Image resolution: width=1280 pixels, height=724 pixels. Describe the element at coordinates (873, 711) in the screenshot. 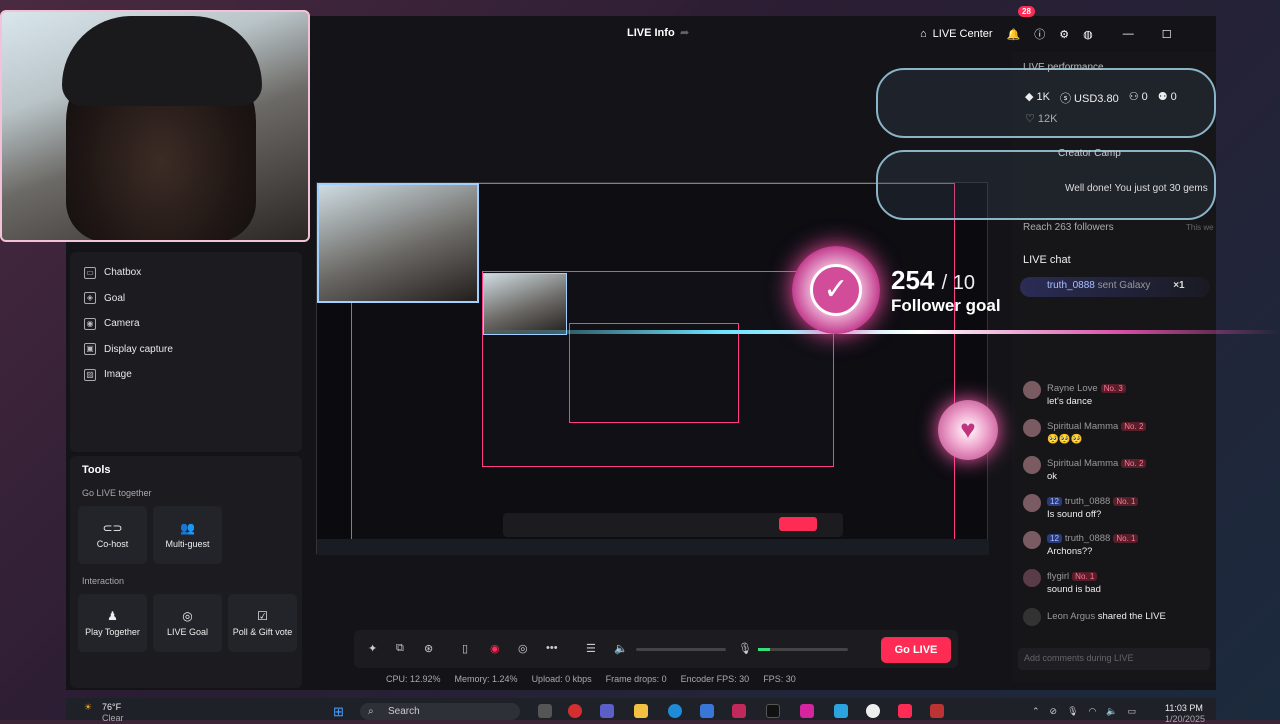

I see `chatgpt-icon` at that location.